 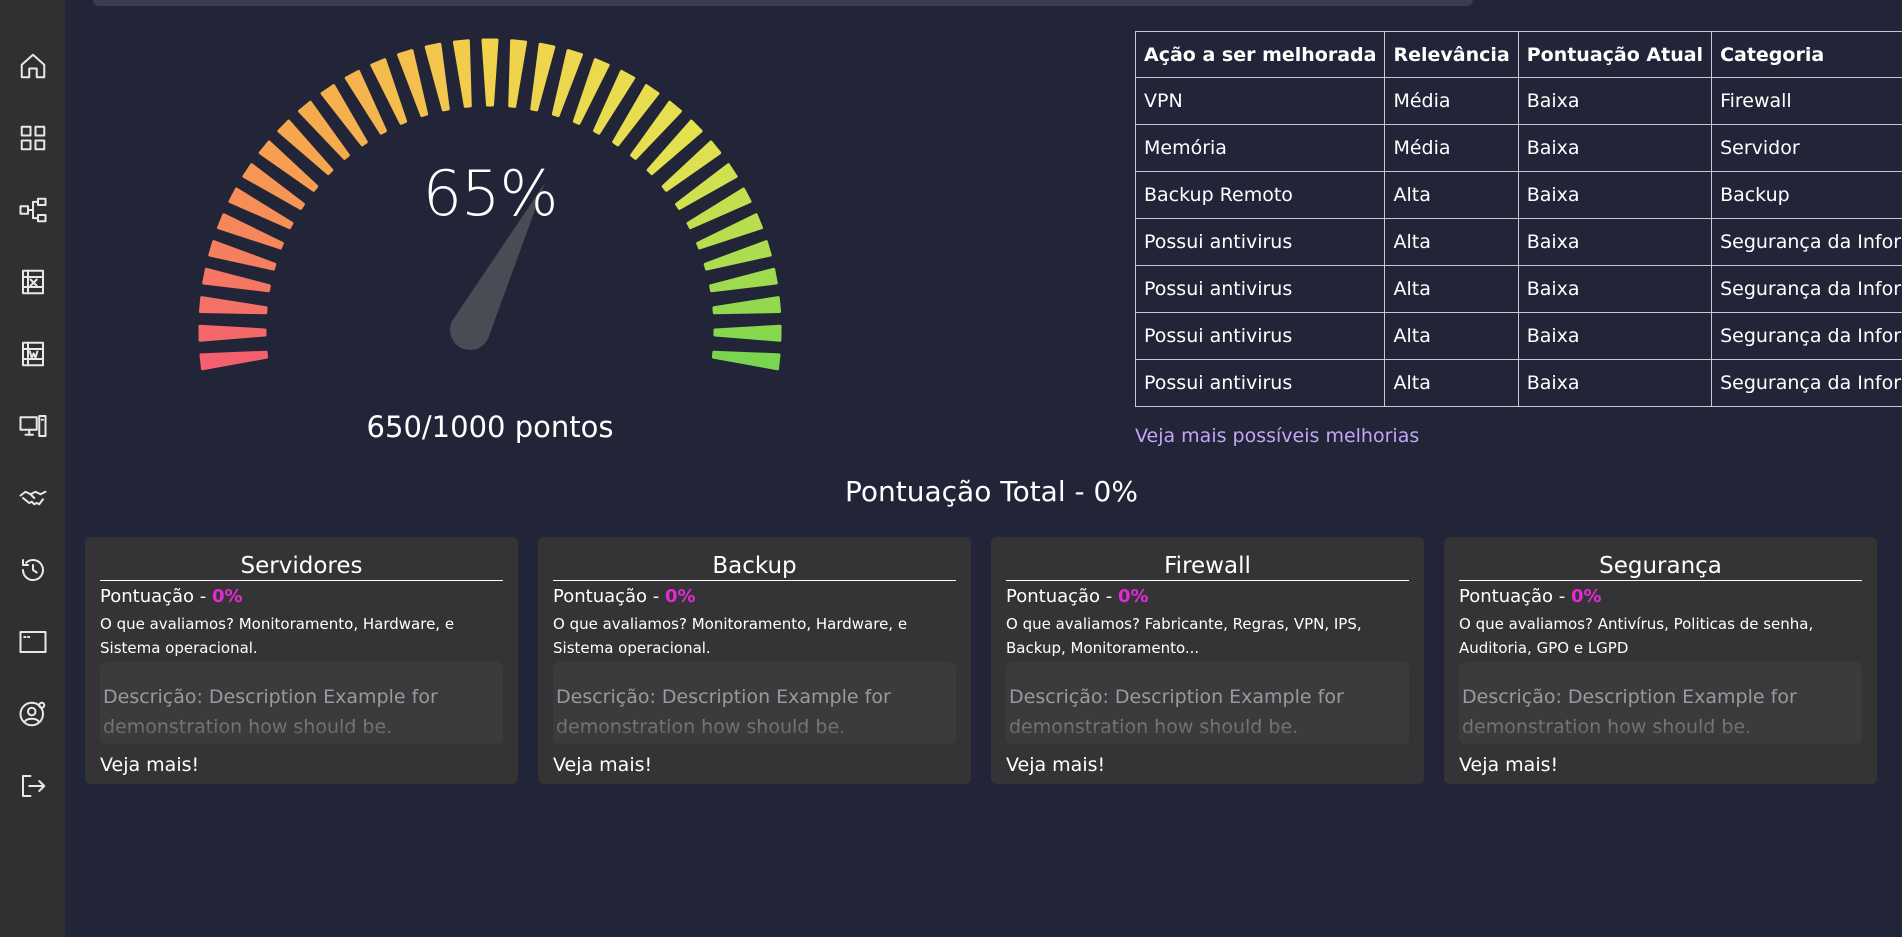 What do you see at coordinates (490, 193) in the screenshot?
I see `gauge-percent: 65%` at bounding box center [490, 193].